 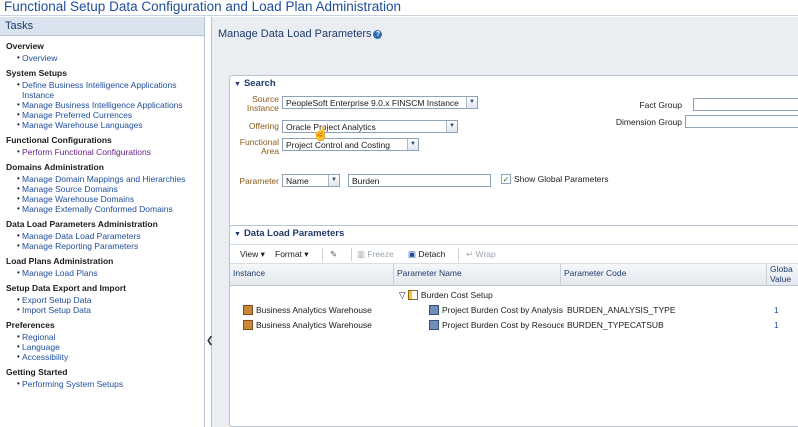 I want to click on task-section-heading: Load Plans Administration, so click(x=60, y=261).